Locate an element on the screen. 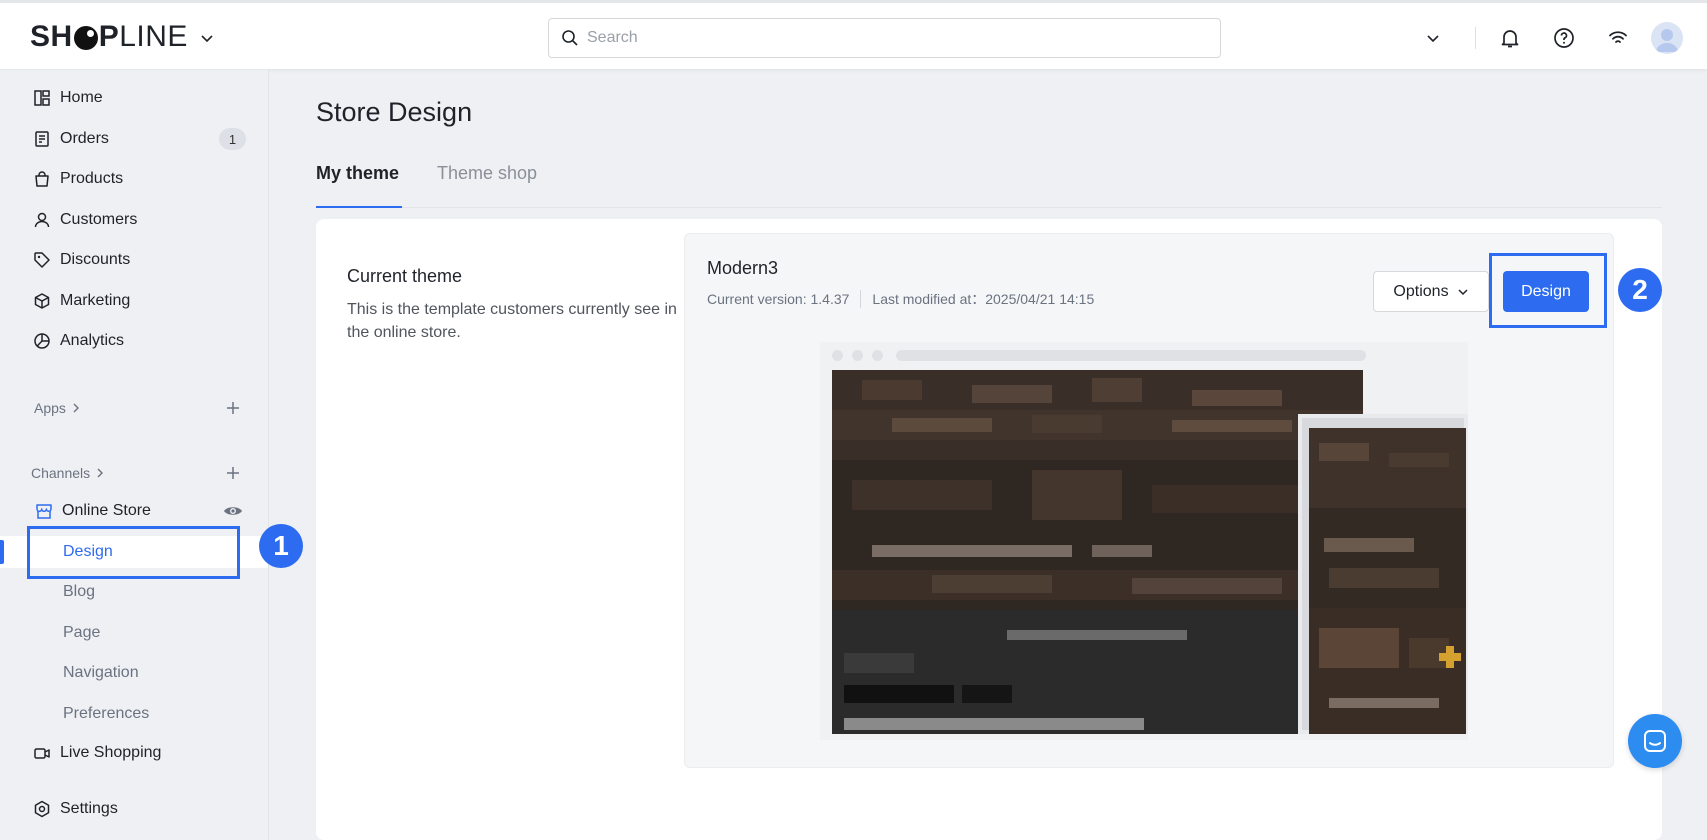 Image resolution: width=1707 pixels, height=840 pixels. sidebar-item-label: Live Shopping is located at coordinates (111, 752).